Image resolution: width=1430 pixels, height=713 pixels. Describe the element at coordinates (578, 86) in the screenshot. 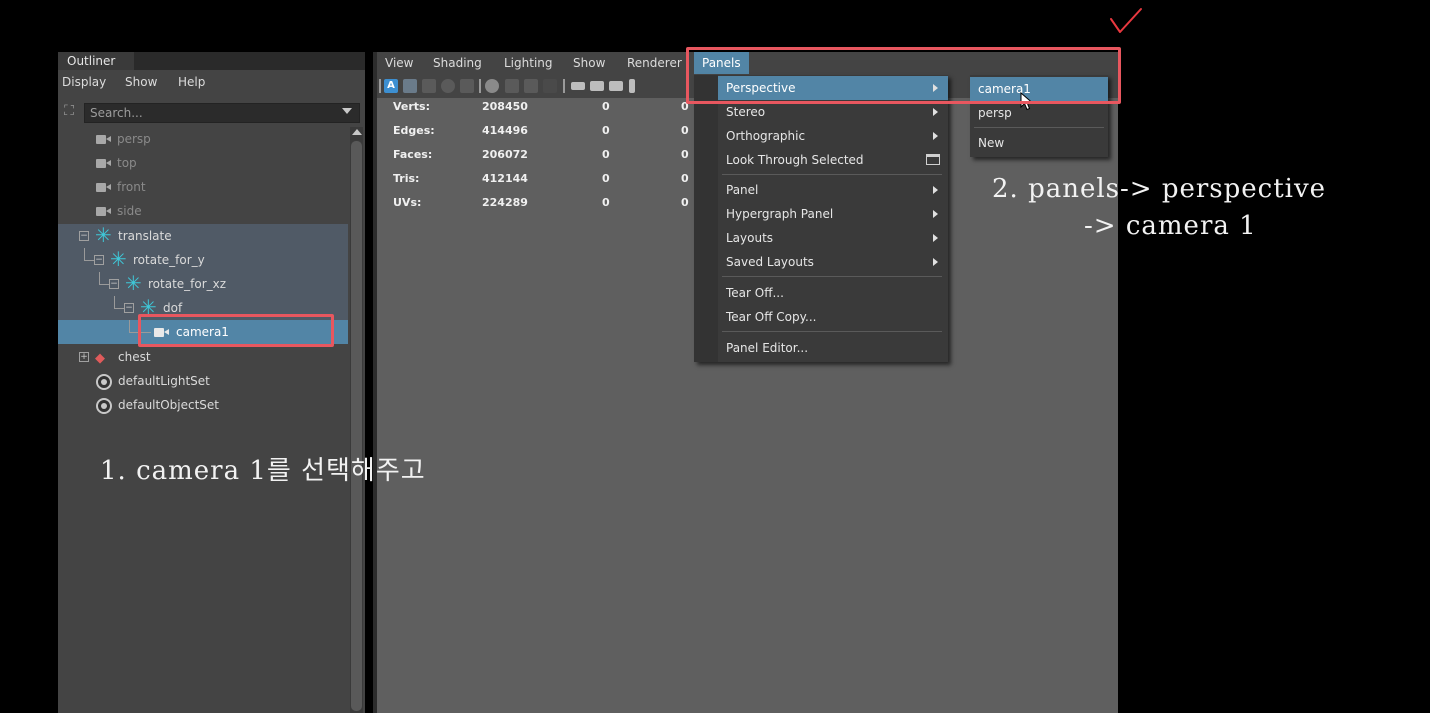

I see `camera-gate-icon` at that location.